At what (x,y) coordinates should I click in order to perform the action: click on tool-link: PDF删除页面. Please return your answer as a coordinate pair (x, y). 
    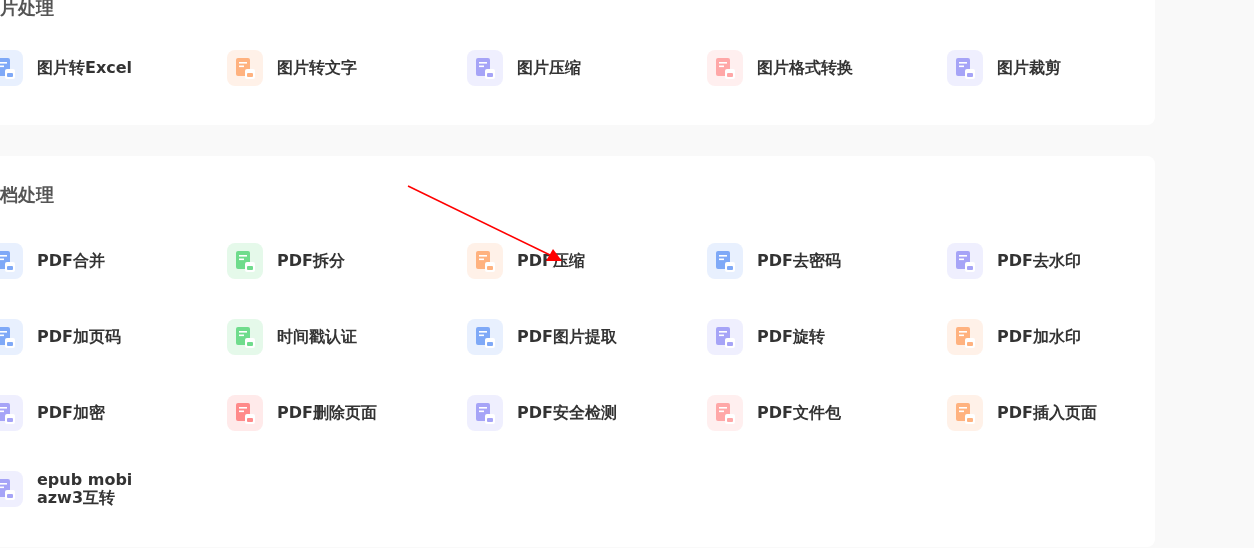
    Looking at the image, I should click on (327, 413).